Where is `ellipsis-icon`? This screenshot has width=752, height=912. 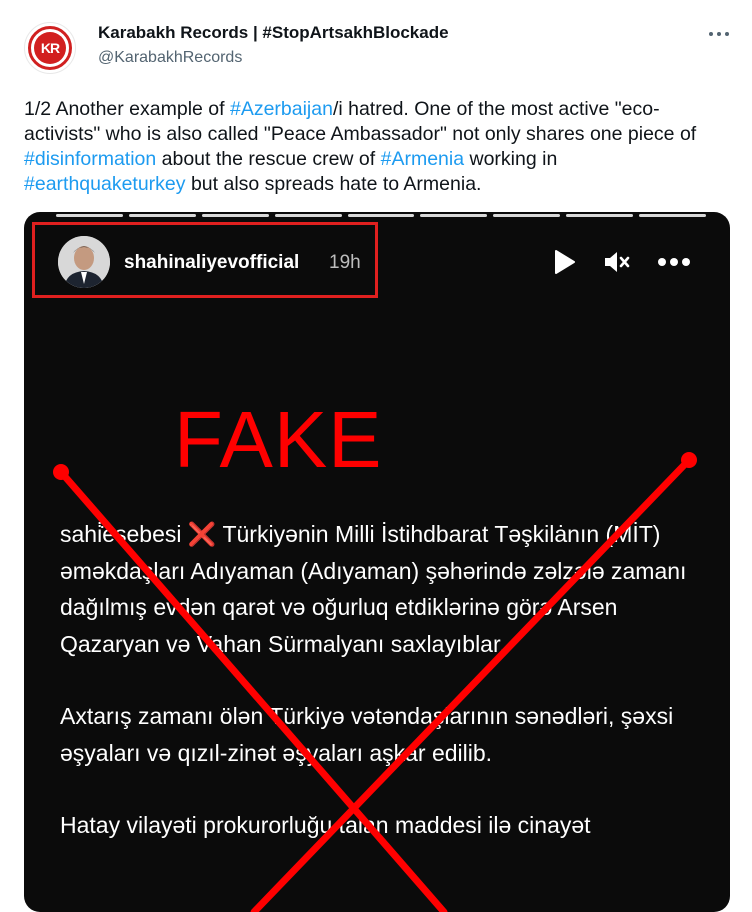 ellipsis-icon is located at coordinates (719, 34).